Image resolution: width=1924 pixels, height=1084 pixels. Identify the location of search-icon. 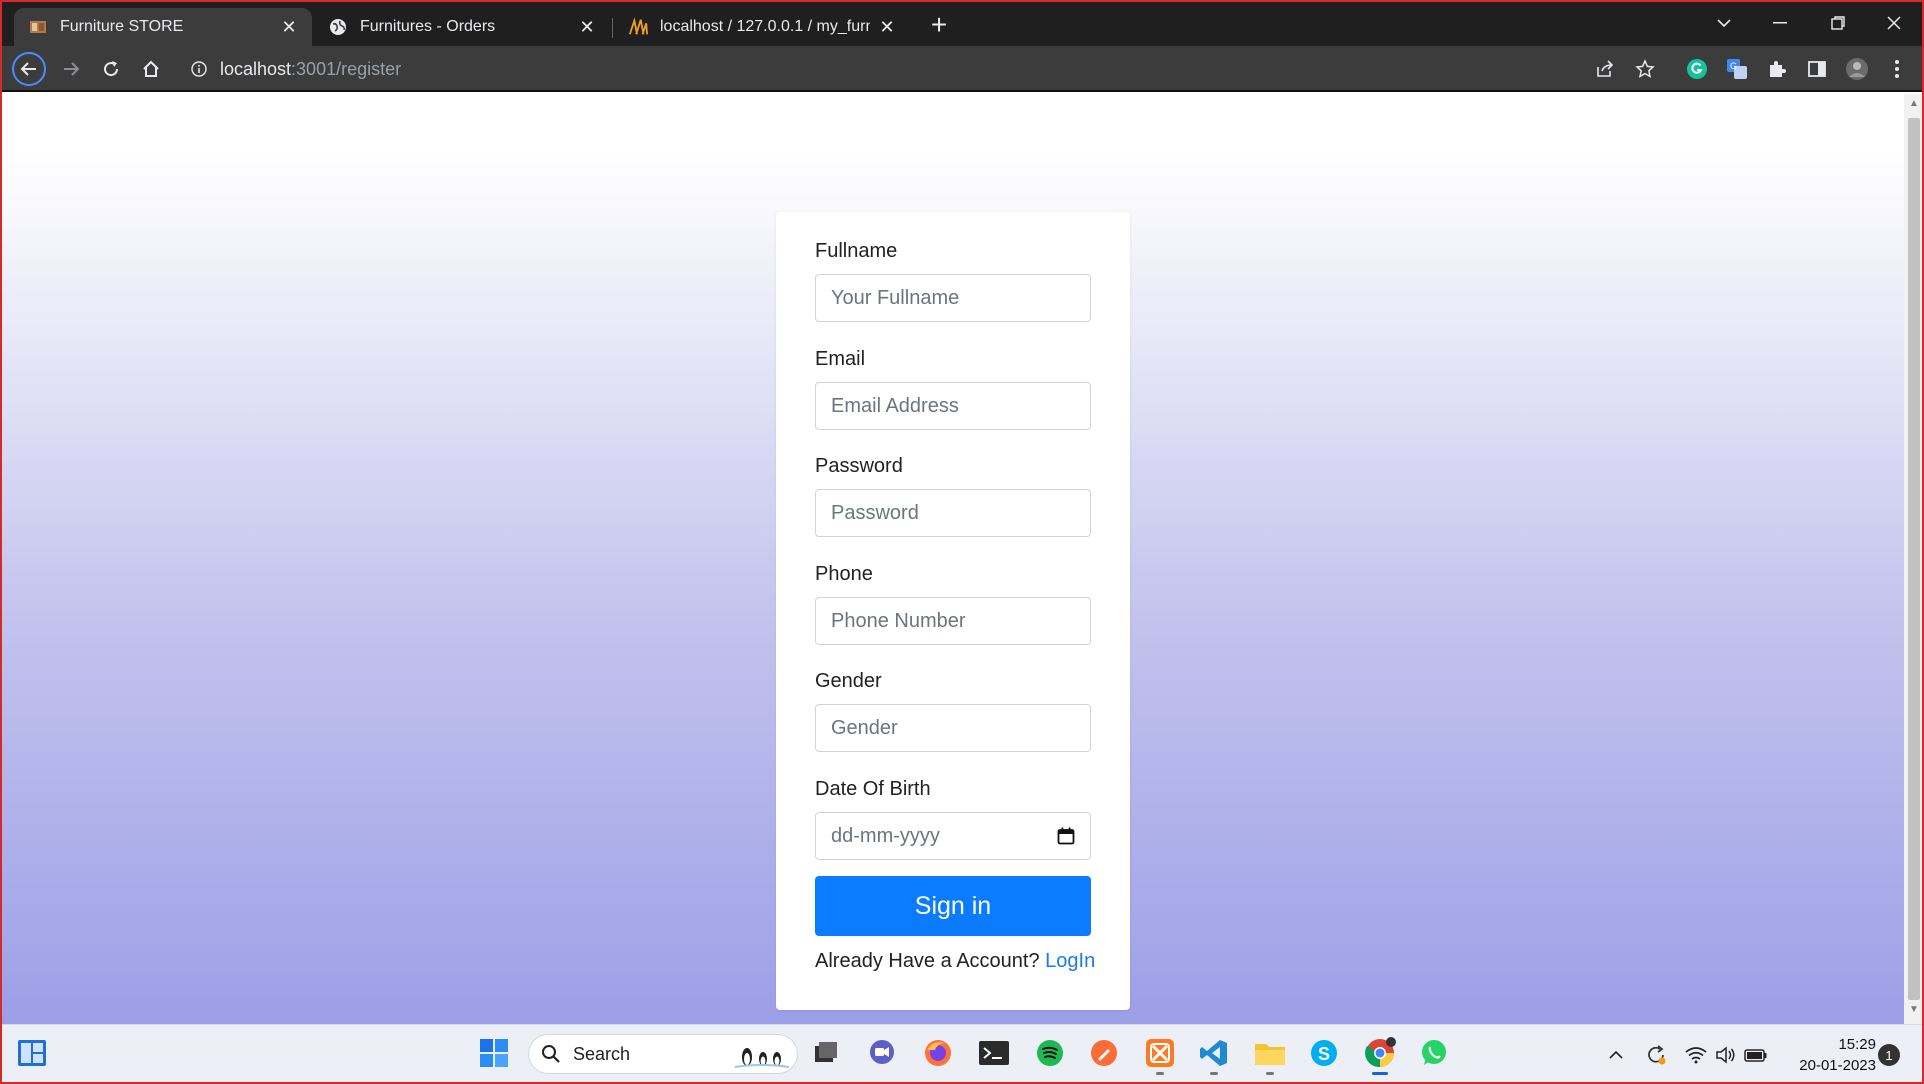
(551, 1054).